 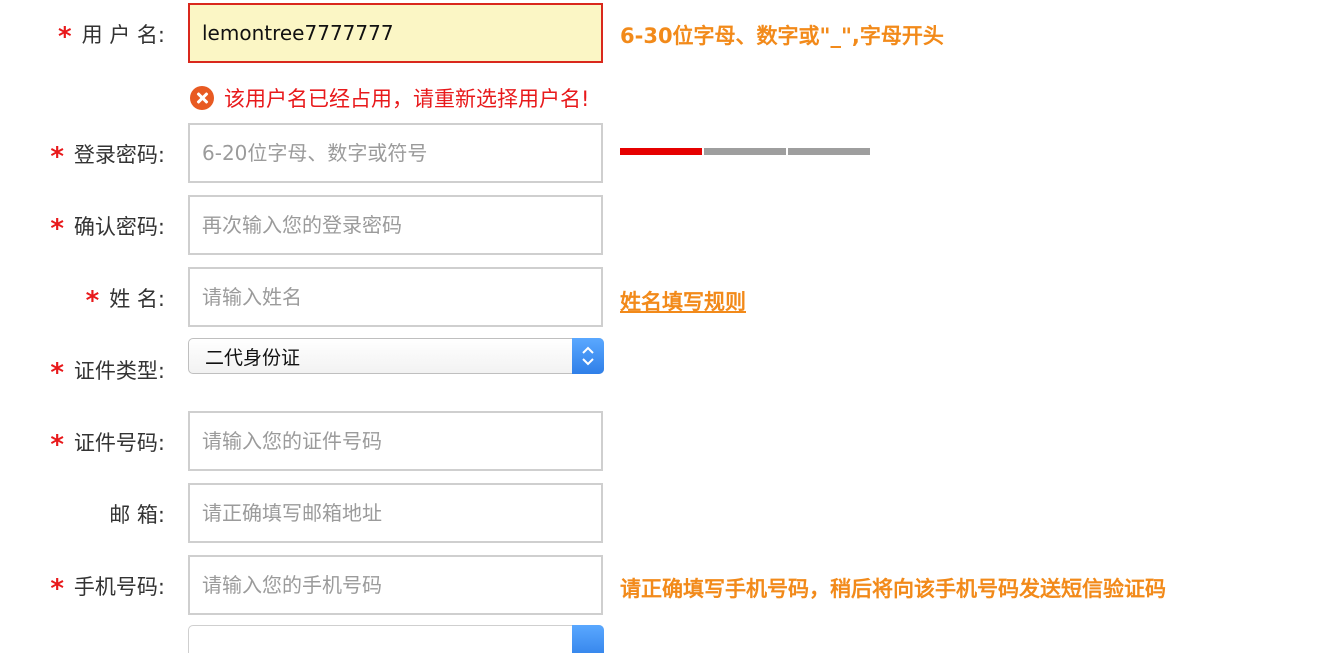 I want to click on phone-label: * 手机号码:, so click(x=92, y=586).